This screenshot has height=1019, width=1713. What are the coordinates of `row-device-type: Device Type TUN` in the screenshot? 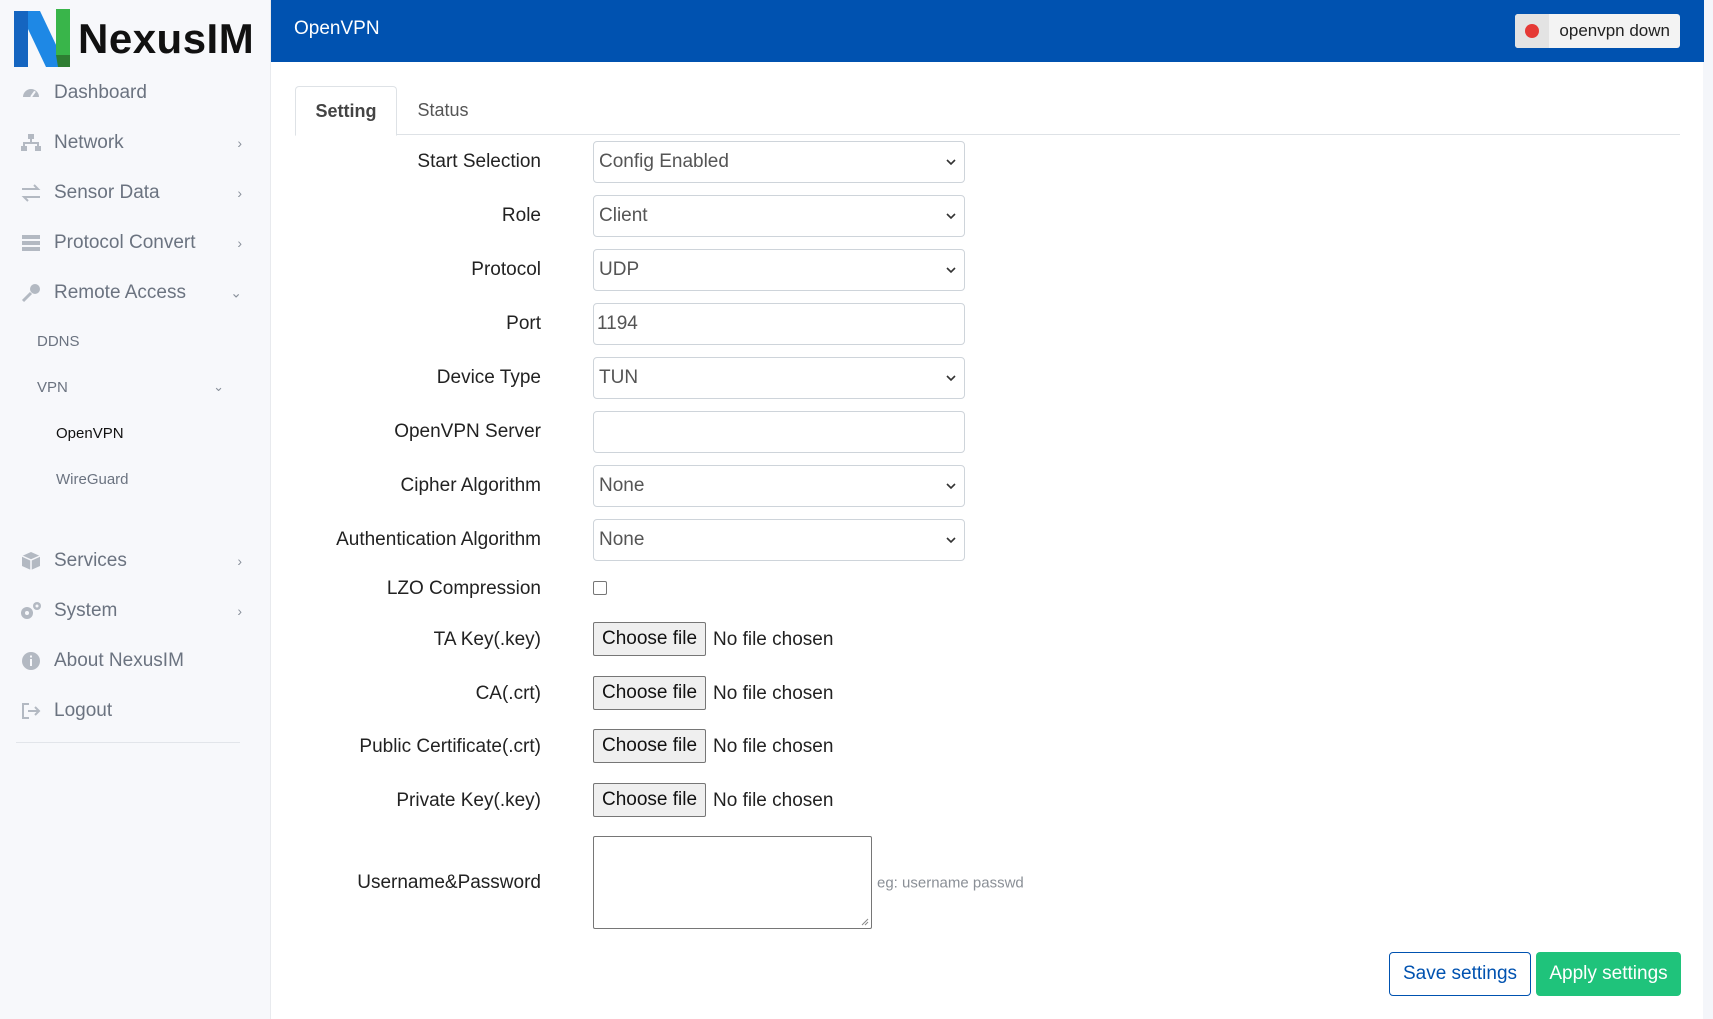 It's located at (771, 378).